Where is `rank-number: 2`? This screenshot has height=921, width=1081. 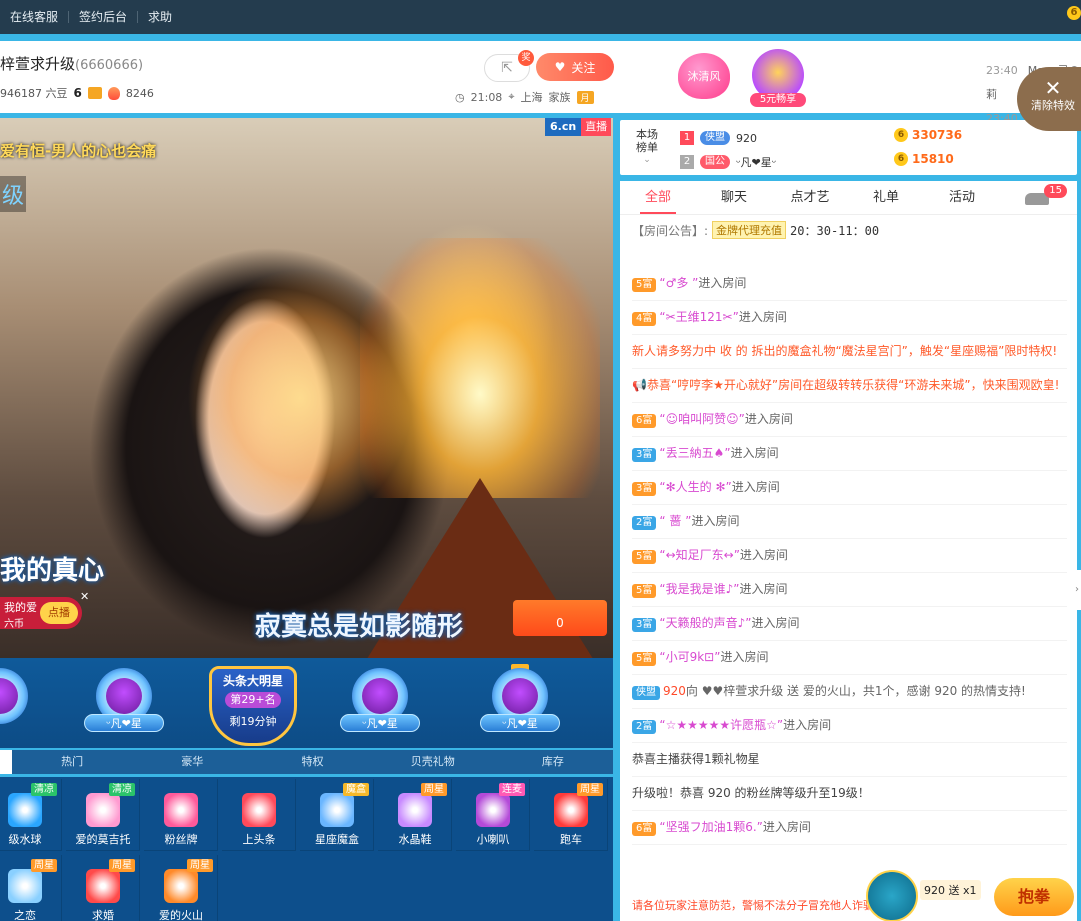 rank-number: 2 is located at coordinates (687, 162).